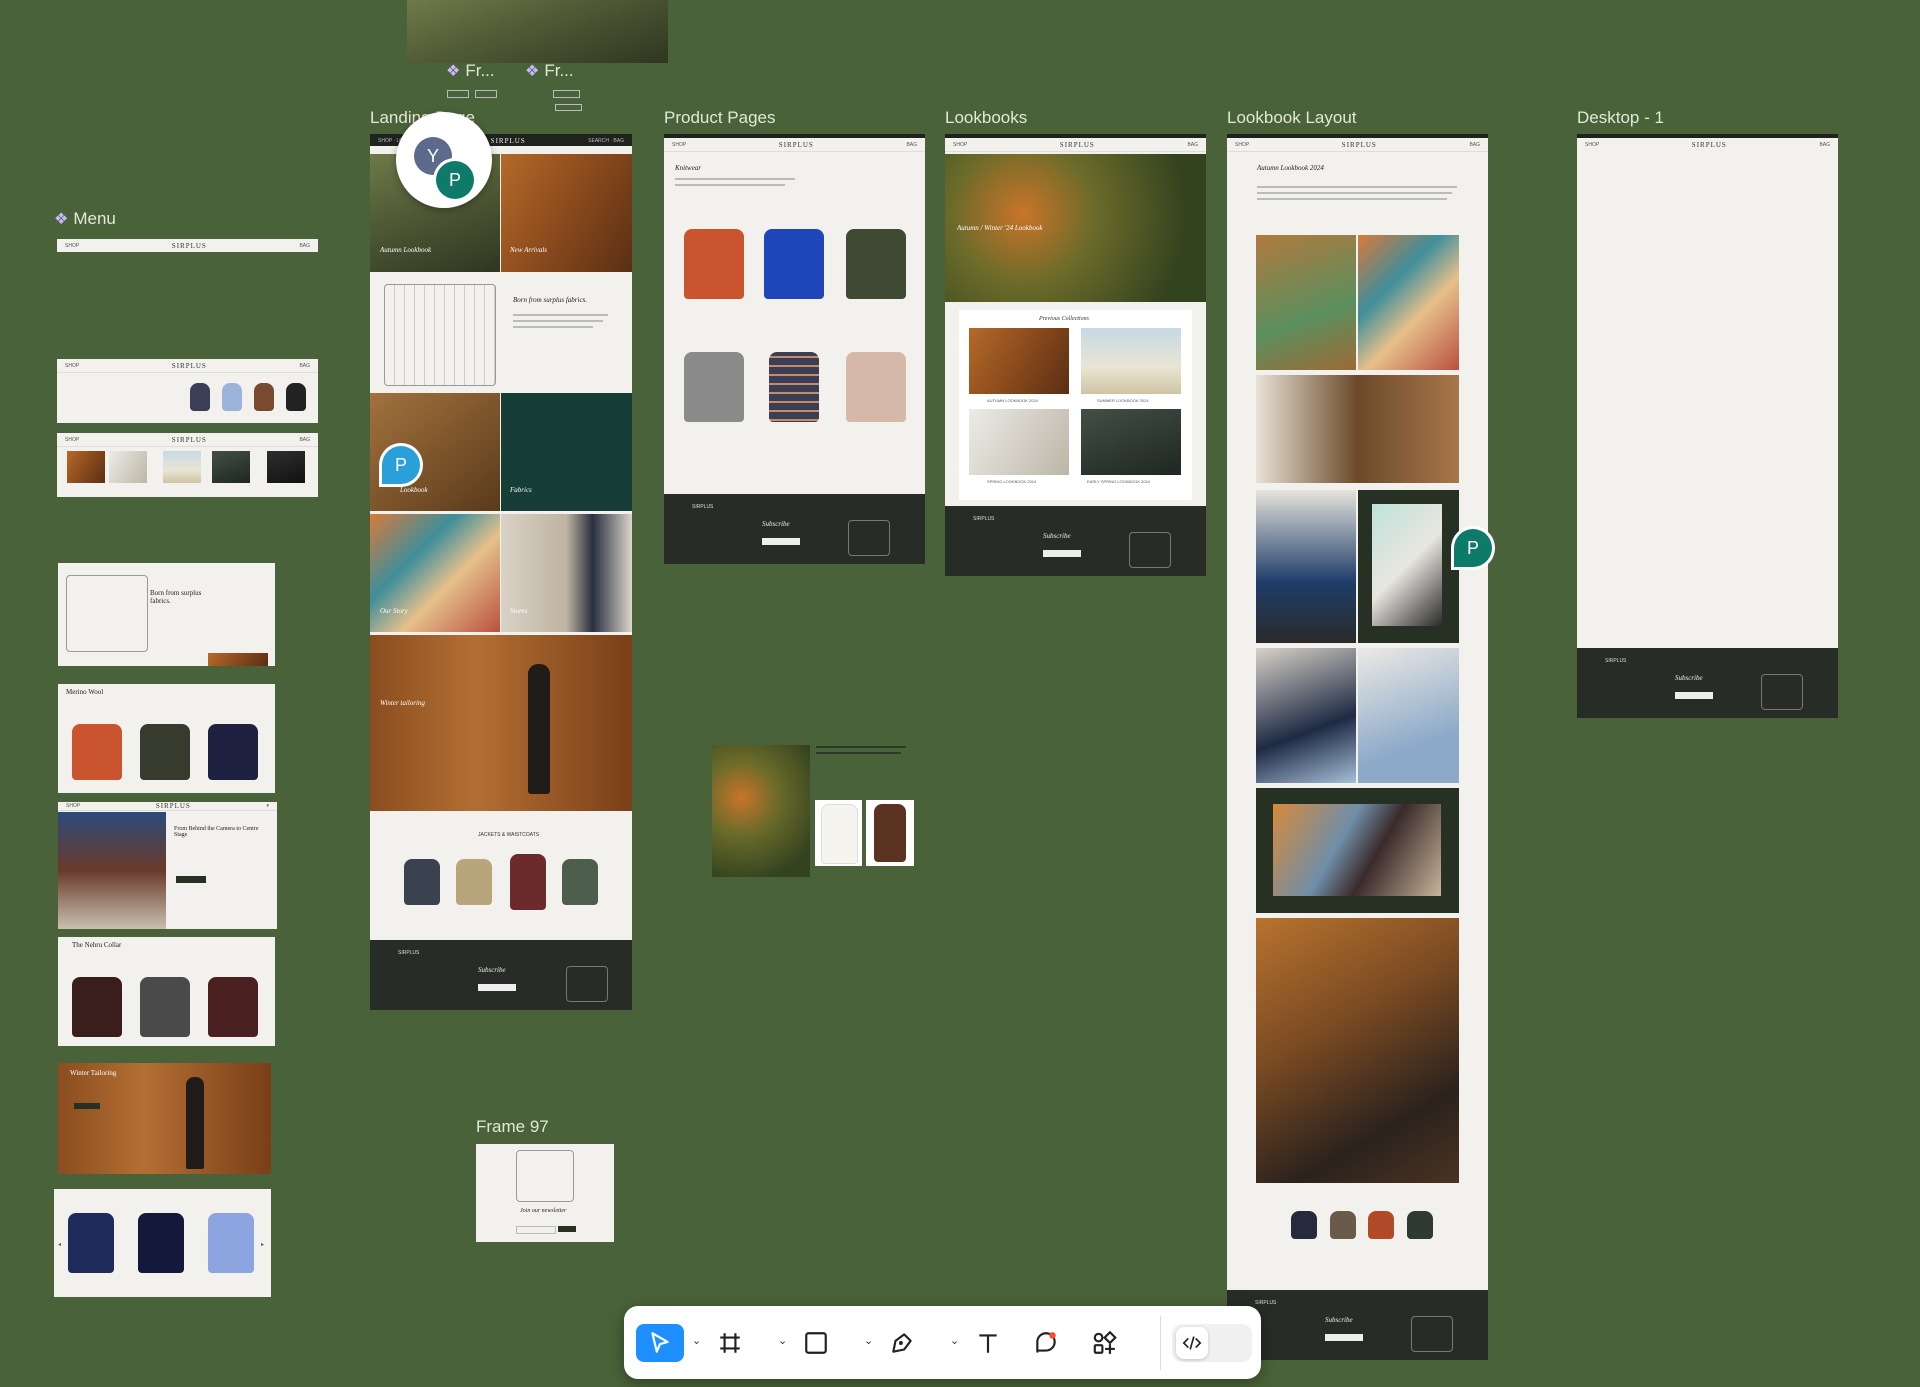  I want to click on section-knit-carousel: ◂ ▸, so click(162, 1243).